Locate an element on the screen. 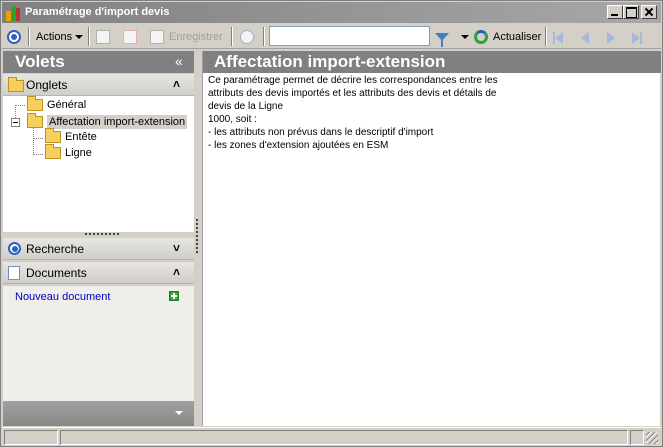  first-icon is located at coordinates (559, 37).